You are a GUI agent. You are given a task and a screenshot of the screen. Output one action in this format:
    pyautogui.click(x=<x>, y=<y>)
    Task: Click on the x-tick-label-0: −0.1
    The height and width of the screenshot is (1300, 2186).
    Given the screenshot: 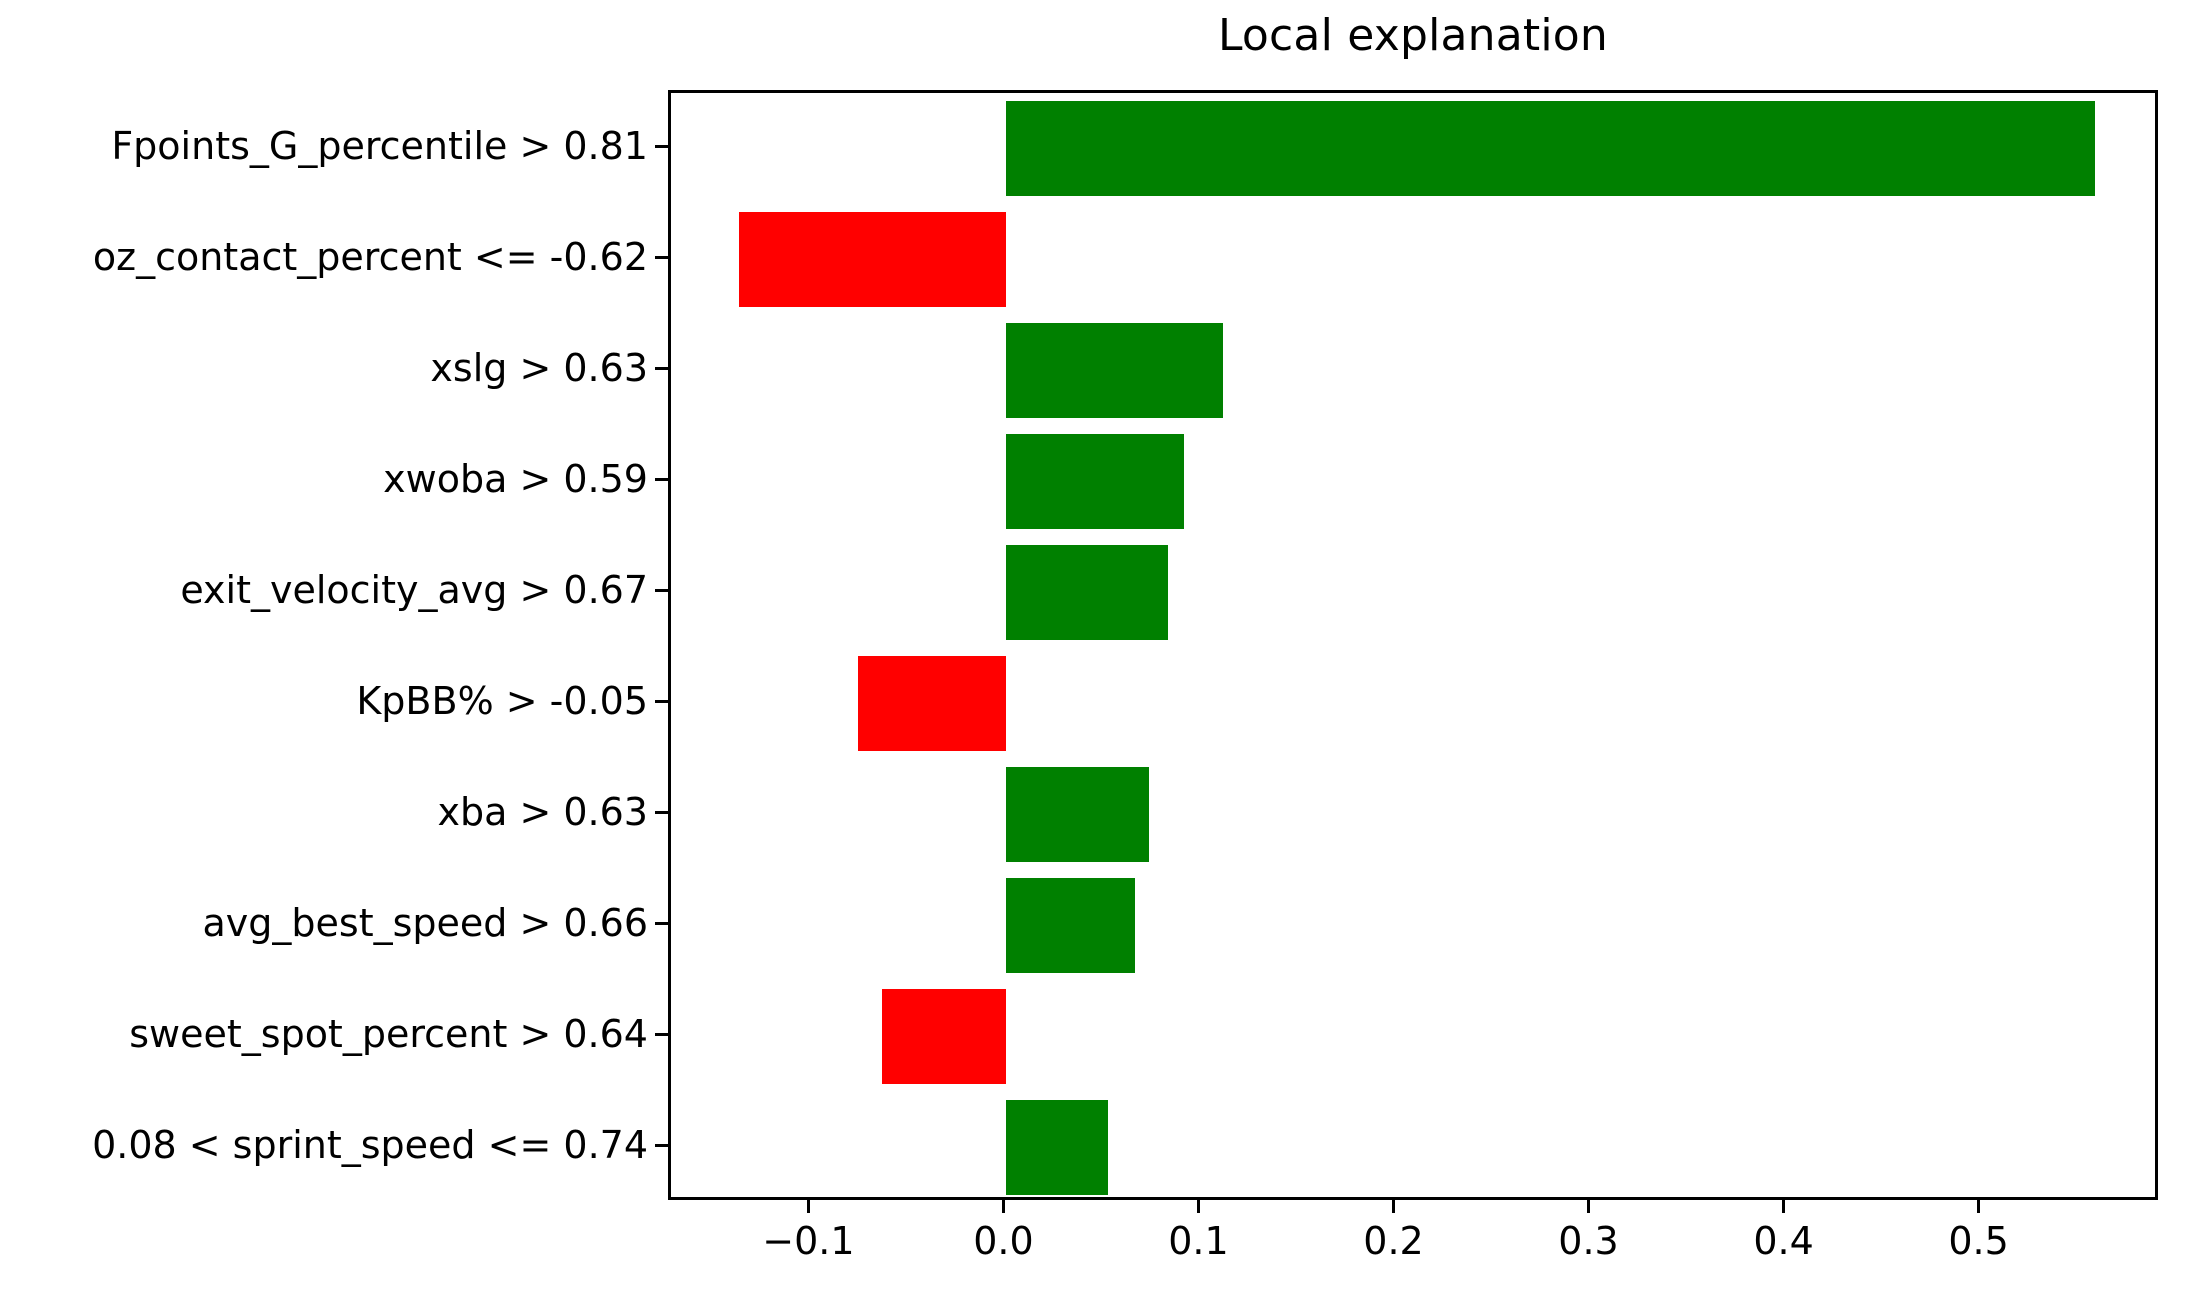 What is the action you would take?
    pyautogui.click(x=808, y=1241)
    